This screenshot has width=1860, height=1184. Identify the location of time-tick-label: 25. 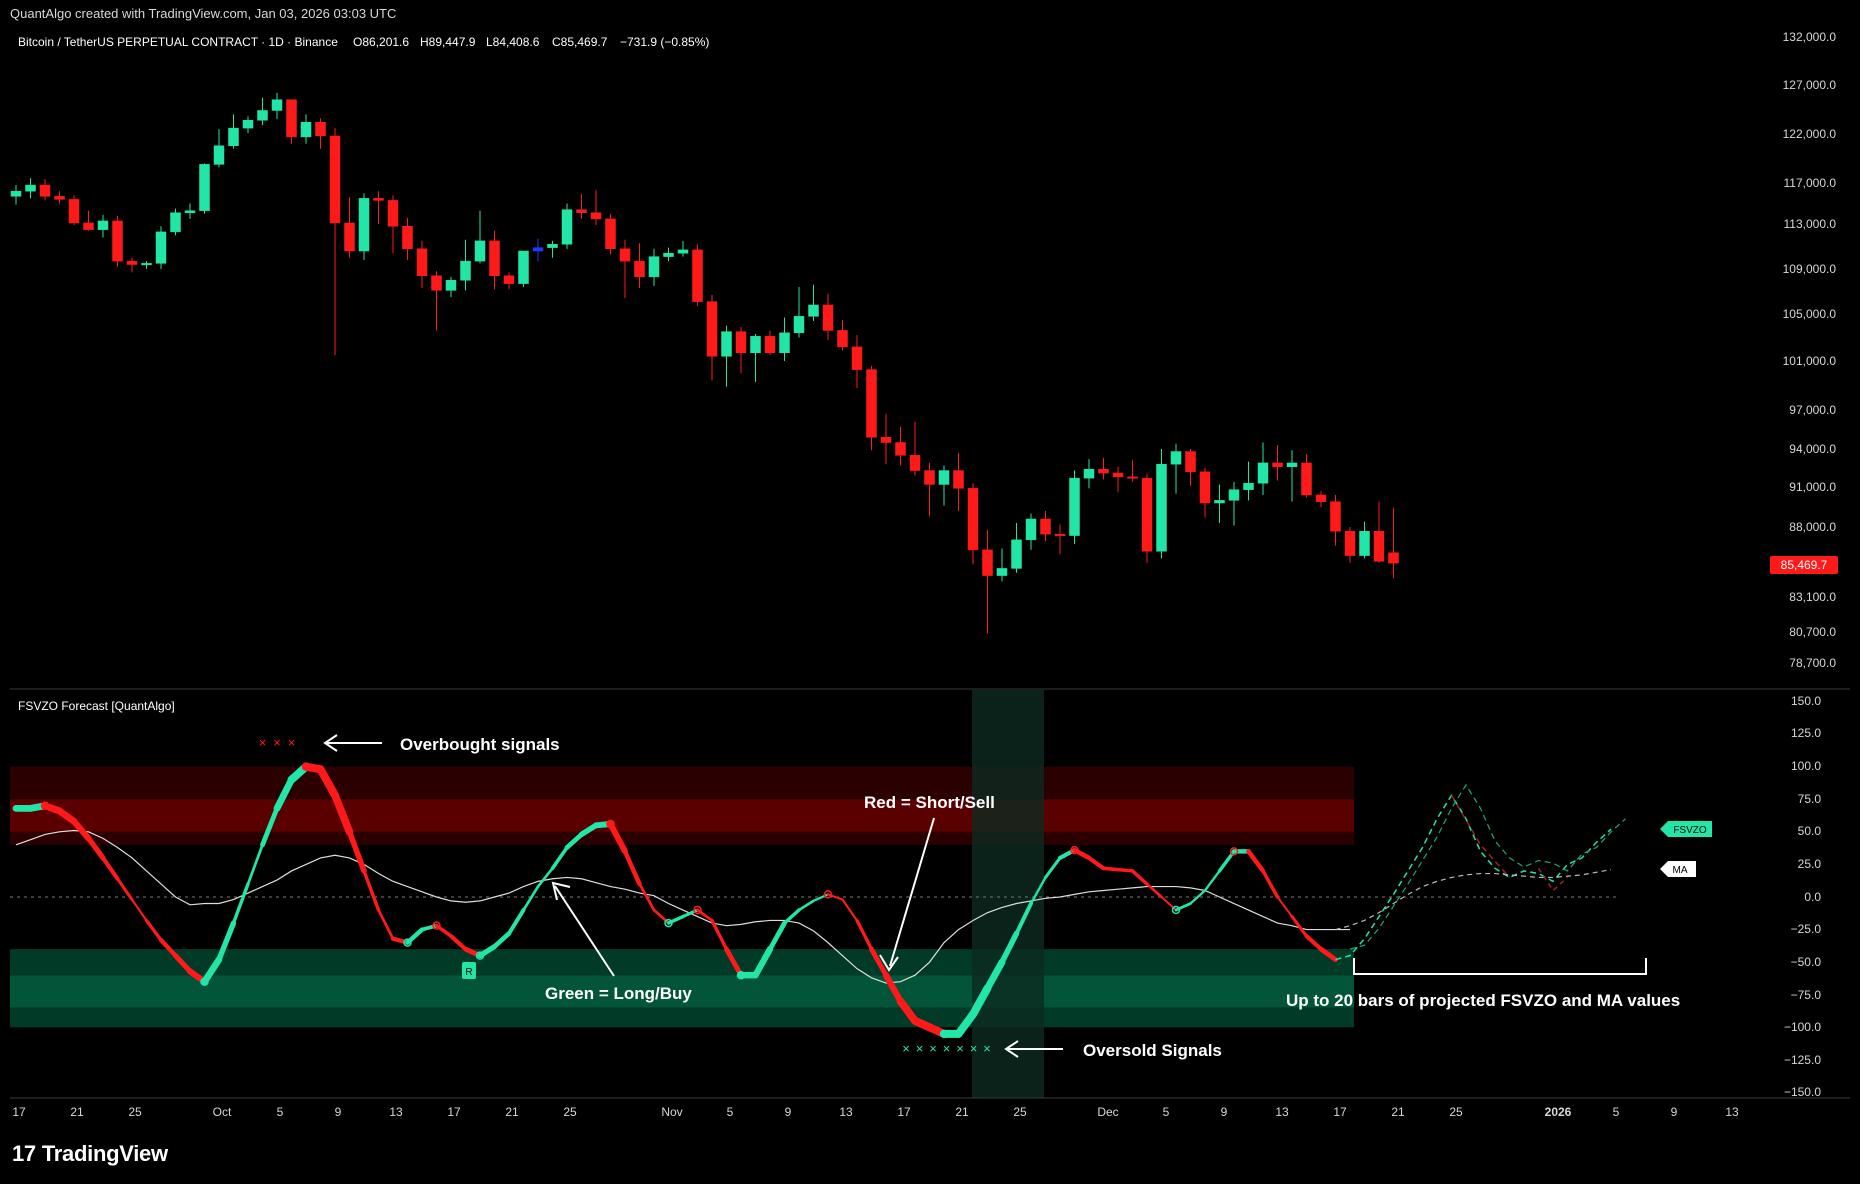
(570, 1112).